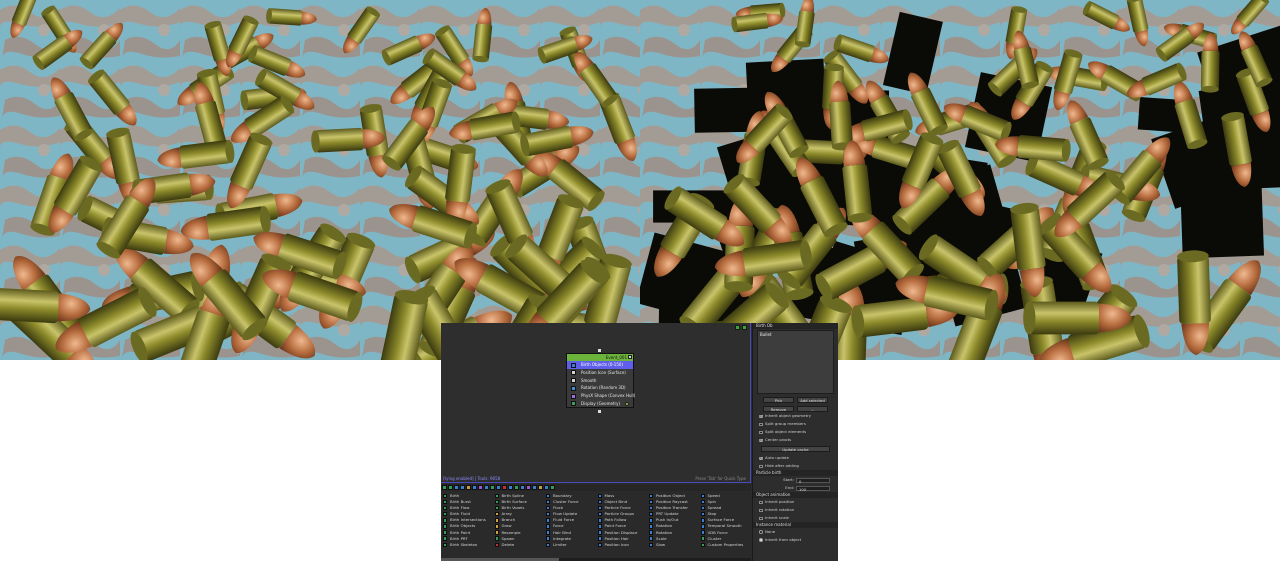 The height and width of the screenshot is (561, 1280). Describe the element at coordinates (795, 532) in the screenshot. I see `material-radio: None` at that location.